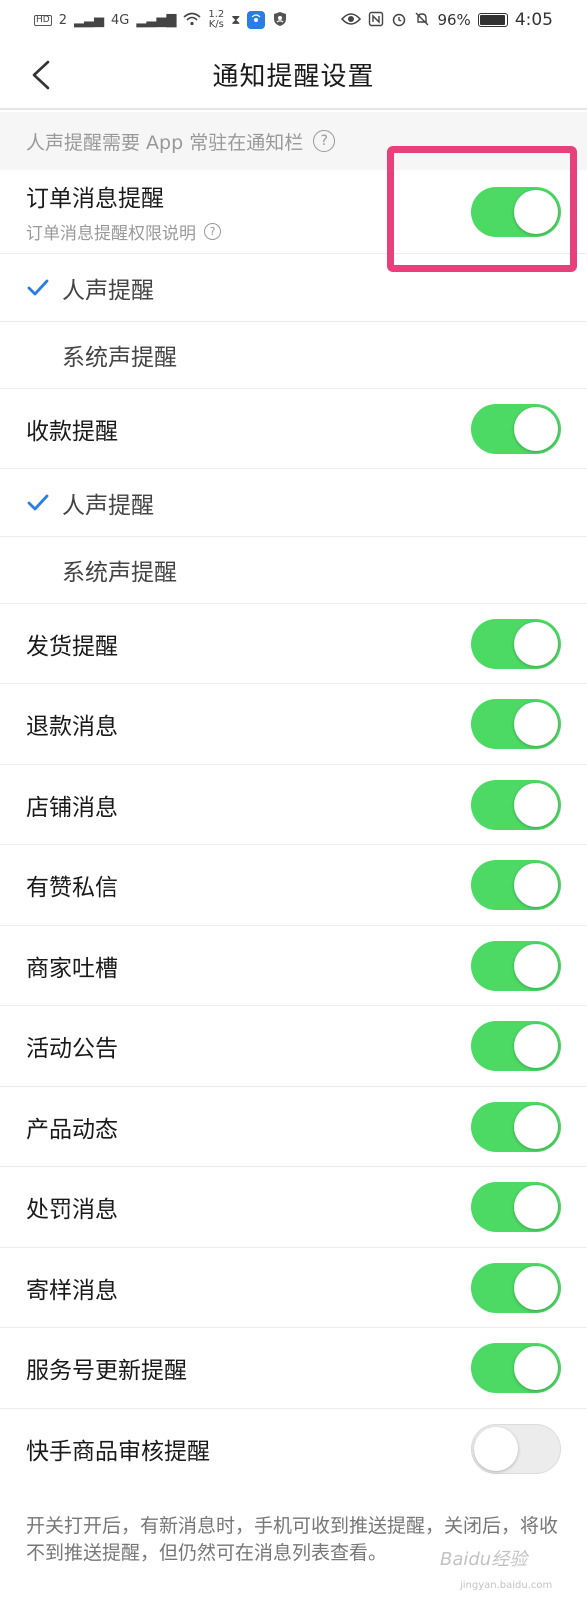 The width and height of the screenshot is (587, 1600). I want to click on net-speed-unit: K/s, so click(216, 24).